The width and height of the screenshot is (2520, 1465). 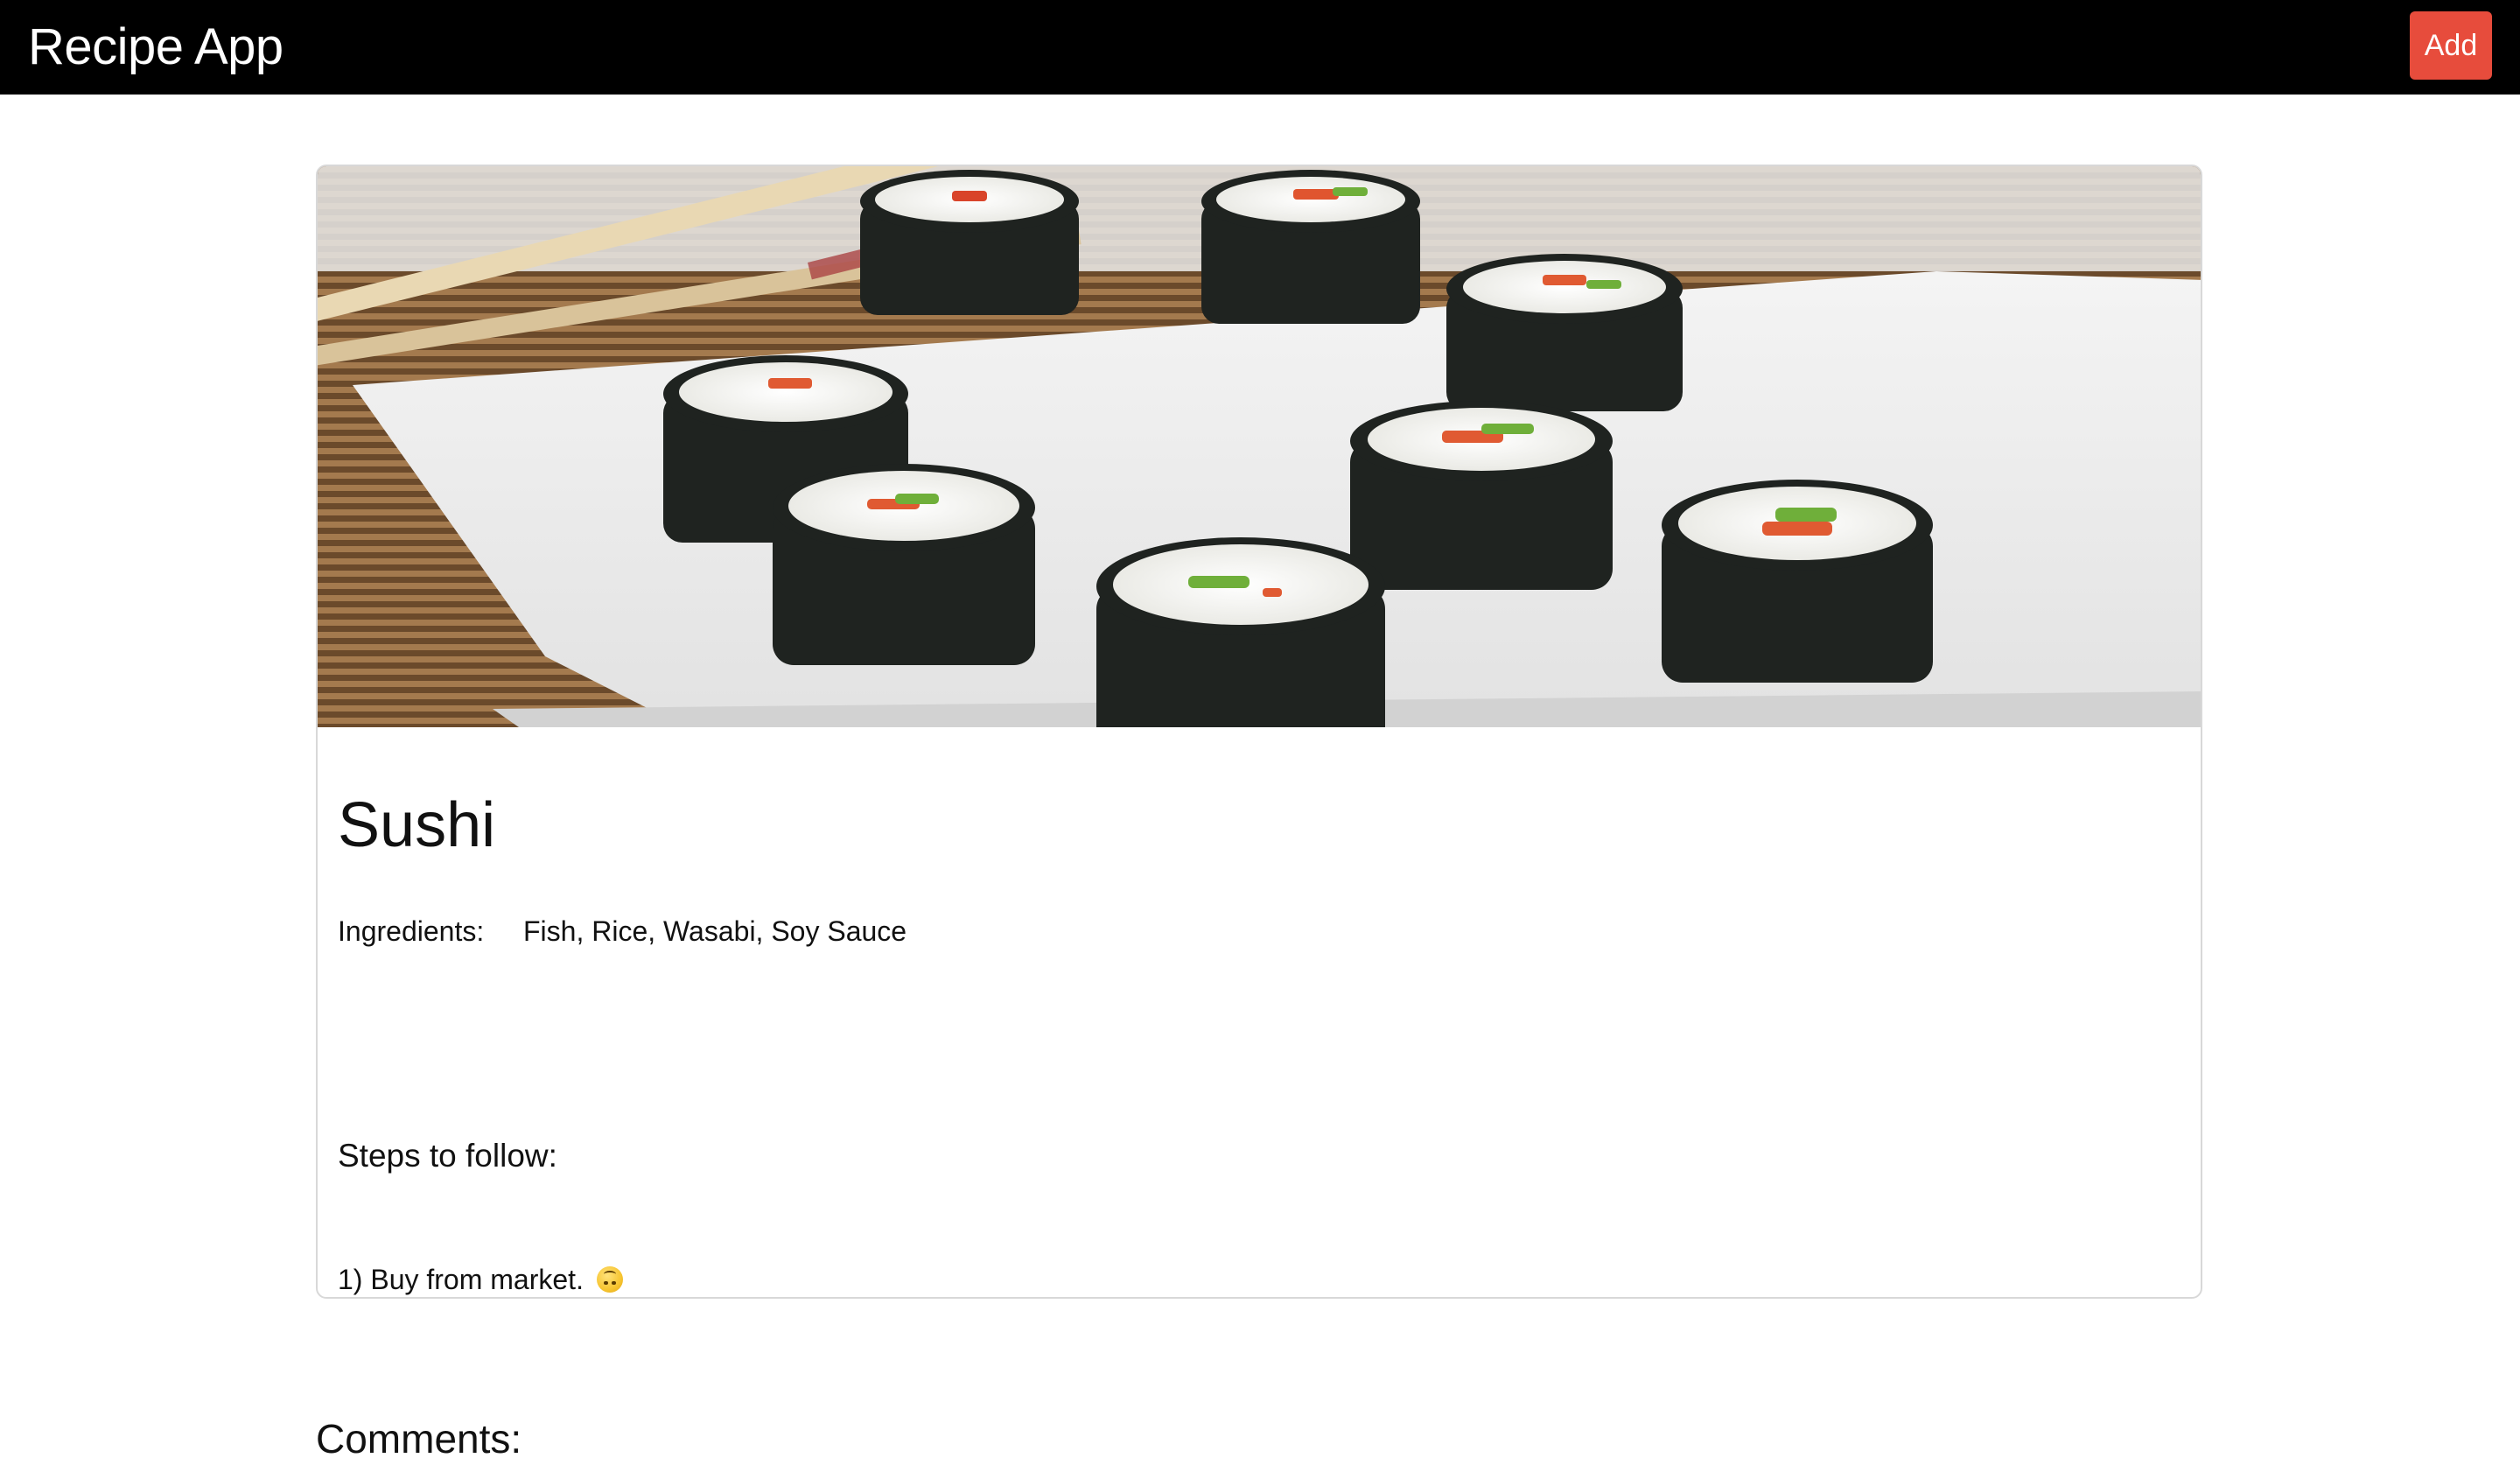 I want to click on navbar: Recipe App Add, so click(x=1260, y=47).